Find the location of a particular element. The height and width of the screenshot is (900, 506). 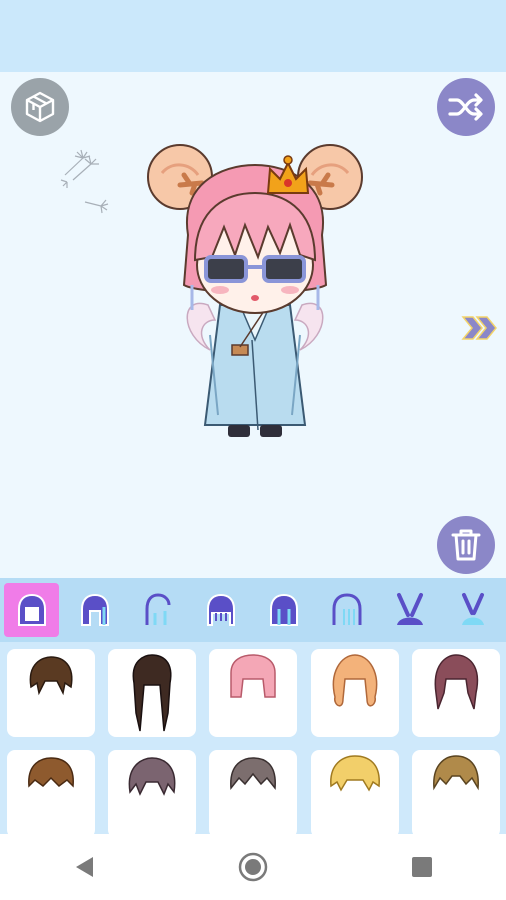

hair-full-icon is located at coordinates (31, 609).